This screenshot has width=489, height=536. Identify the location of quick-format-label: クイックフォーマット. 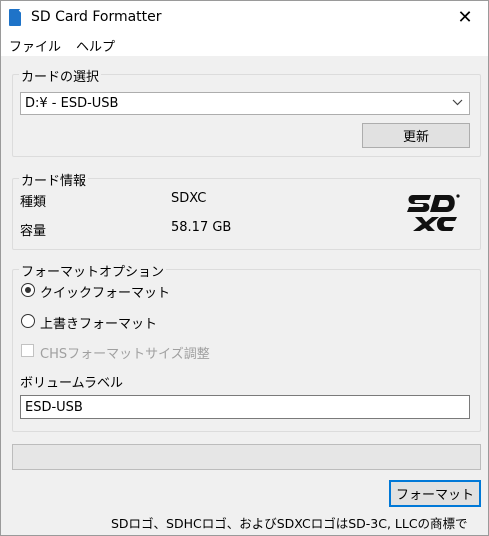
(105, 291).